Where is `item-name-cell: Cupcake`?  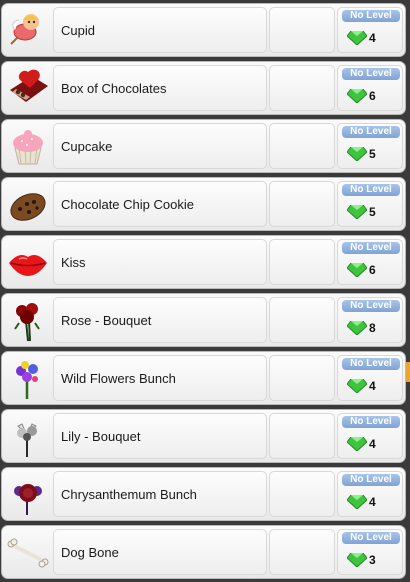
item-name-cell: Cupcake is located at coordinates (160, 146).